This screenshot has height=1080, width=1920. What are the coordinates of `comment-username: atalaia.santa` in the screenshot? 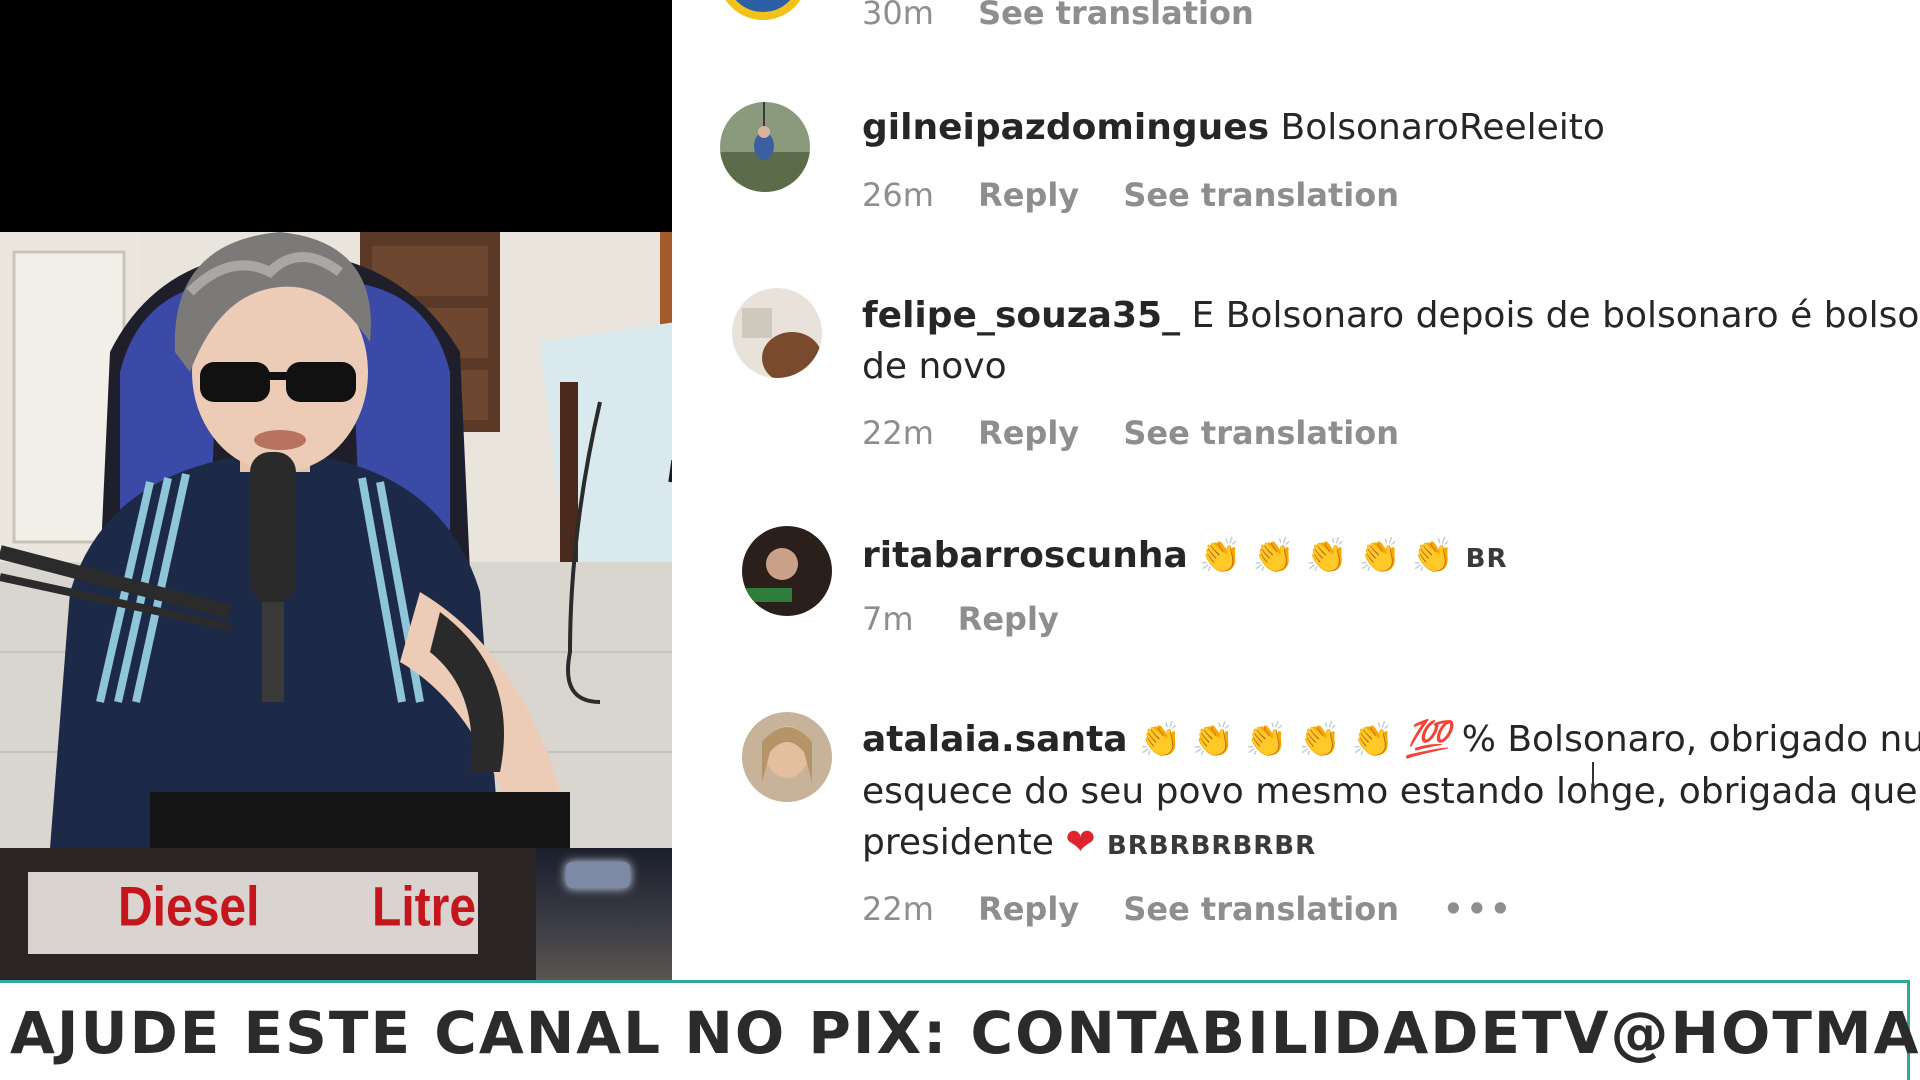 It's located at (995, 739).